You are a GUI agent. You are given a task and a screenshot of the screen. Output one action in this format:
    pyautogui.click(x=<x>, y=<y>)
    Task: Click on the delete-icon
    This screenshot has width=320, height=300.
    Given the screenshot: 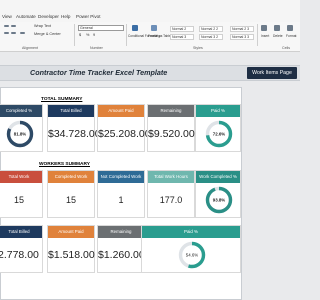 What is the action you would take?
    pyautogui.click(x=277, y=28)
    